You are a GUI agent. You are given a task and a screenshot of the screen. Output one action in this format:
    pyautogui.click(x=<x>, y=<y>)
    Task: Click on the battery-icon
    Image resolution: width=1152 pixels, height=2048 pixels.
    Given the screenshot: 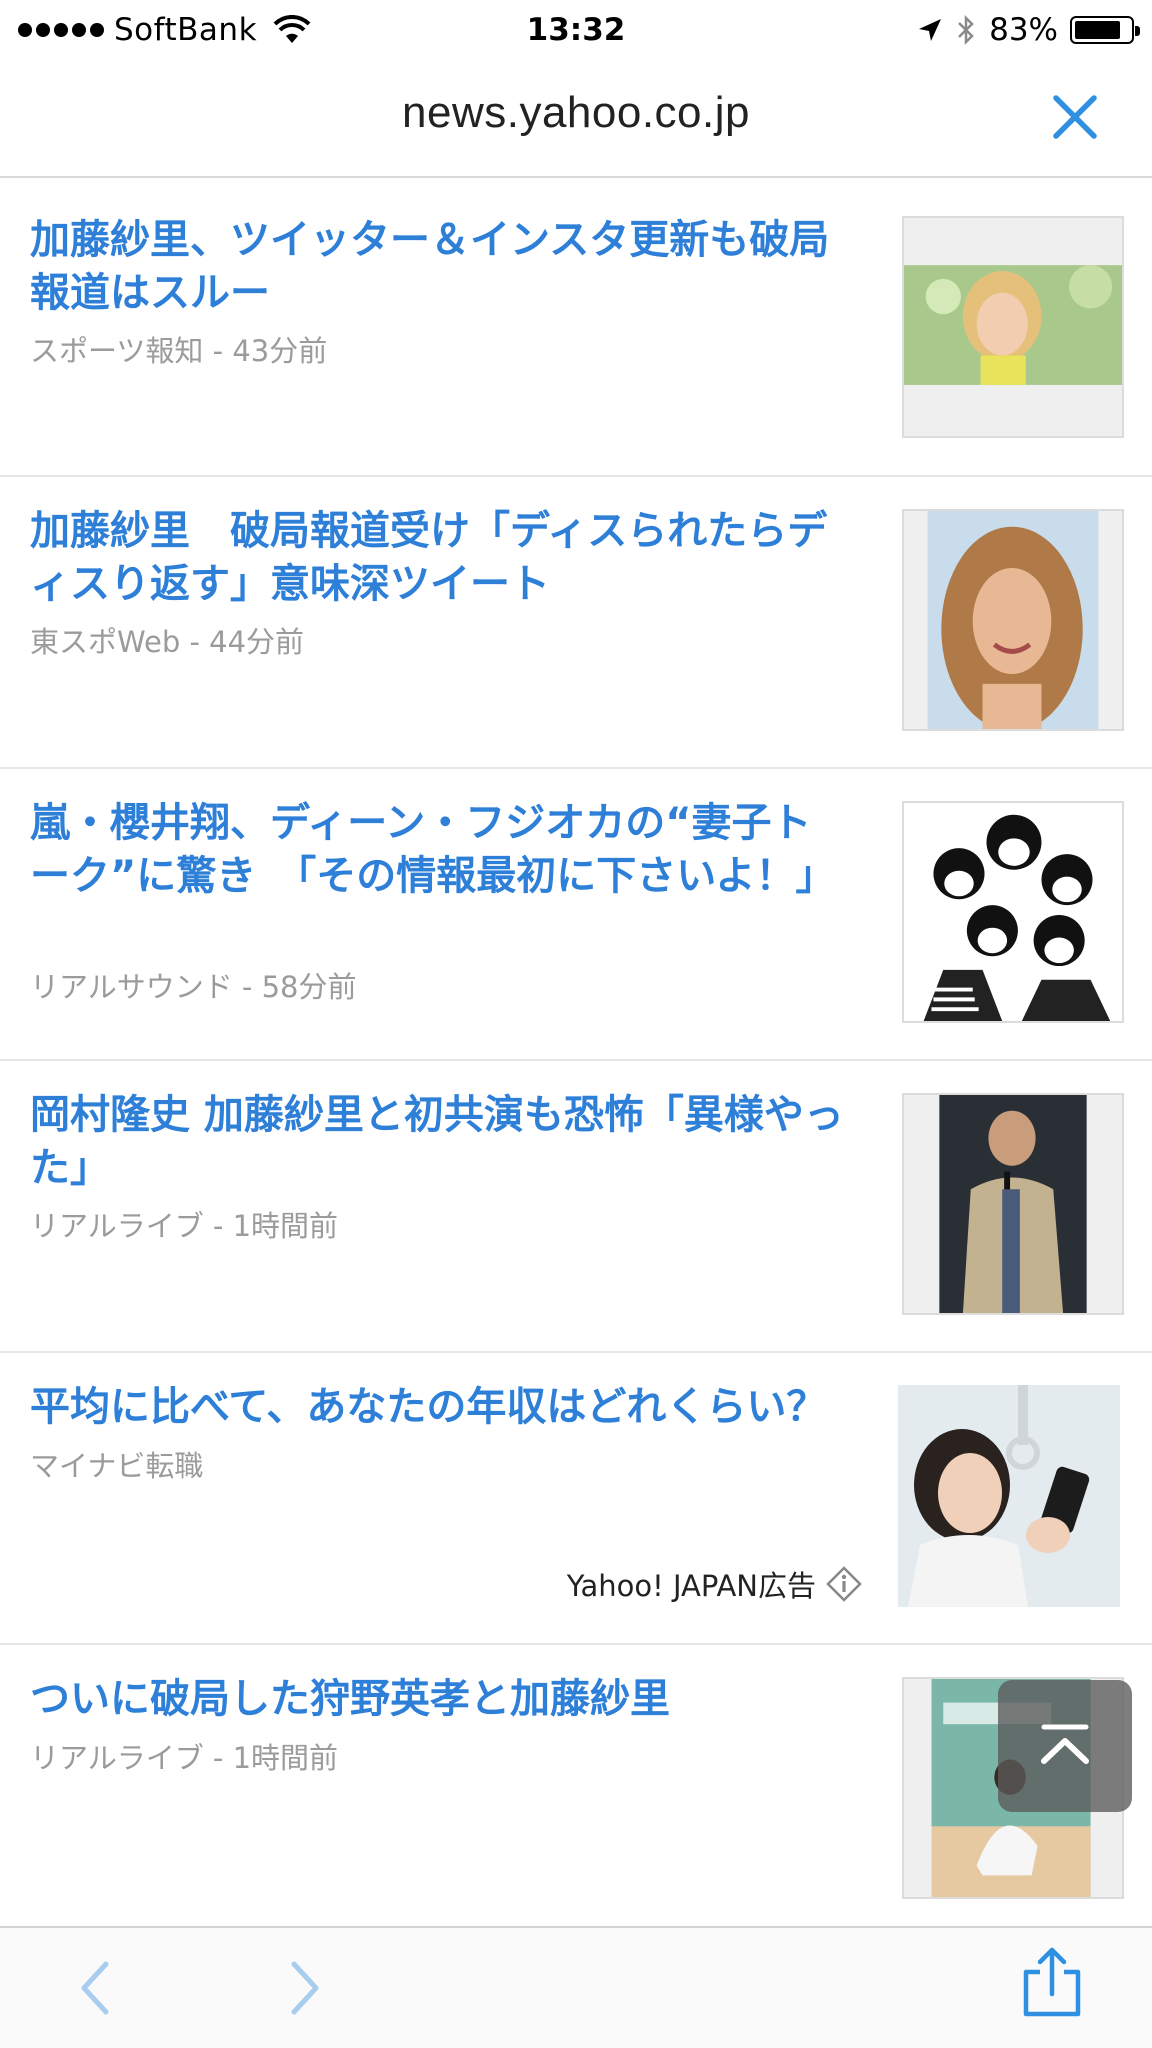 What is the action you would take?
    pyautogui.click(x=1105, y=30)
    